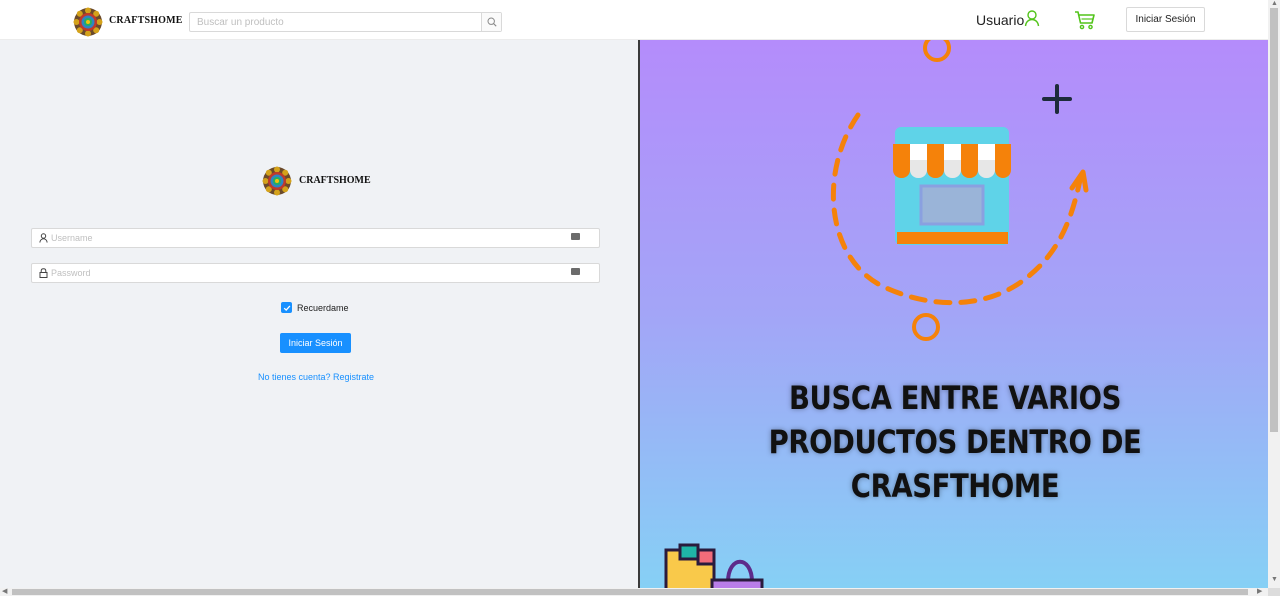  Describe the element at coordinates (286, 307) in the screenshot. I see `checkbox-checked-icon` at that location.